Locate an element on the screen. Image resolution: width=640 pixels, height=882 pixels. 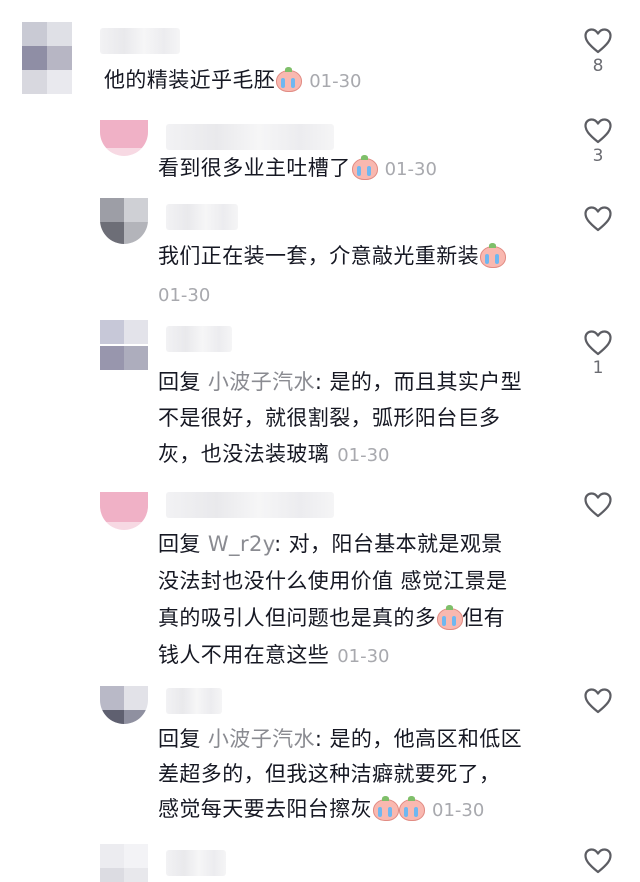
comment-line: 不是很好，就很割裂，弧形阳台巨多 is located at coordinates (329, 418).